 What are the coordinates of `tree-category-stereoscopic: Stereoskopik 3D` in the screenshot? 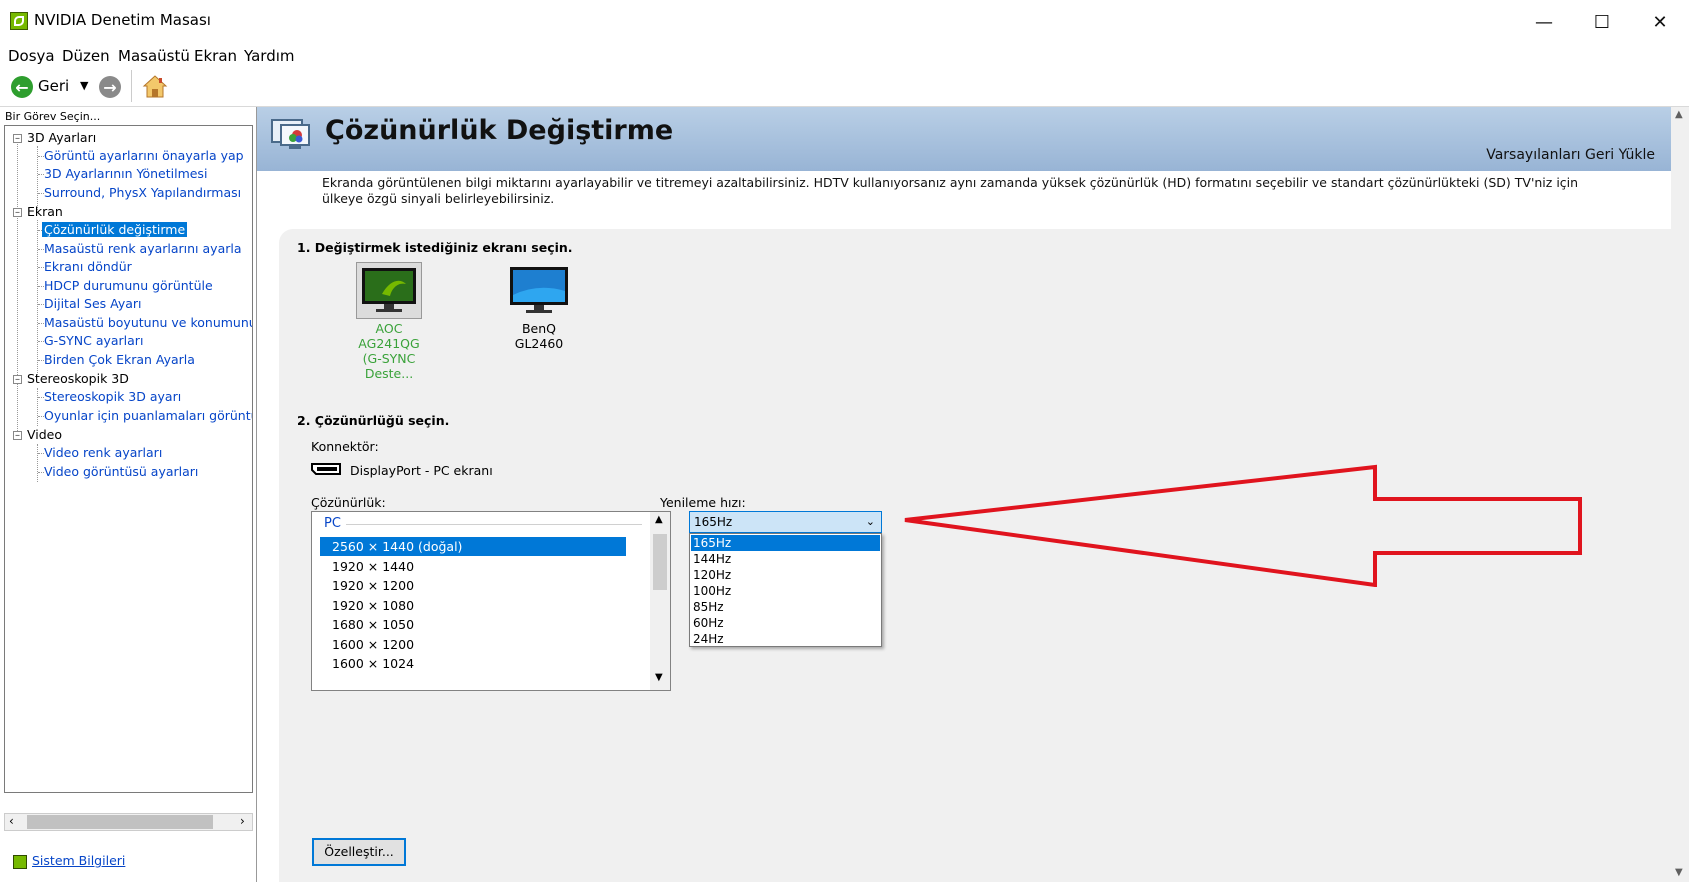 It's located at (78, 378).